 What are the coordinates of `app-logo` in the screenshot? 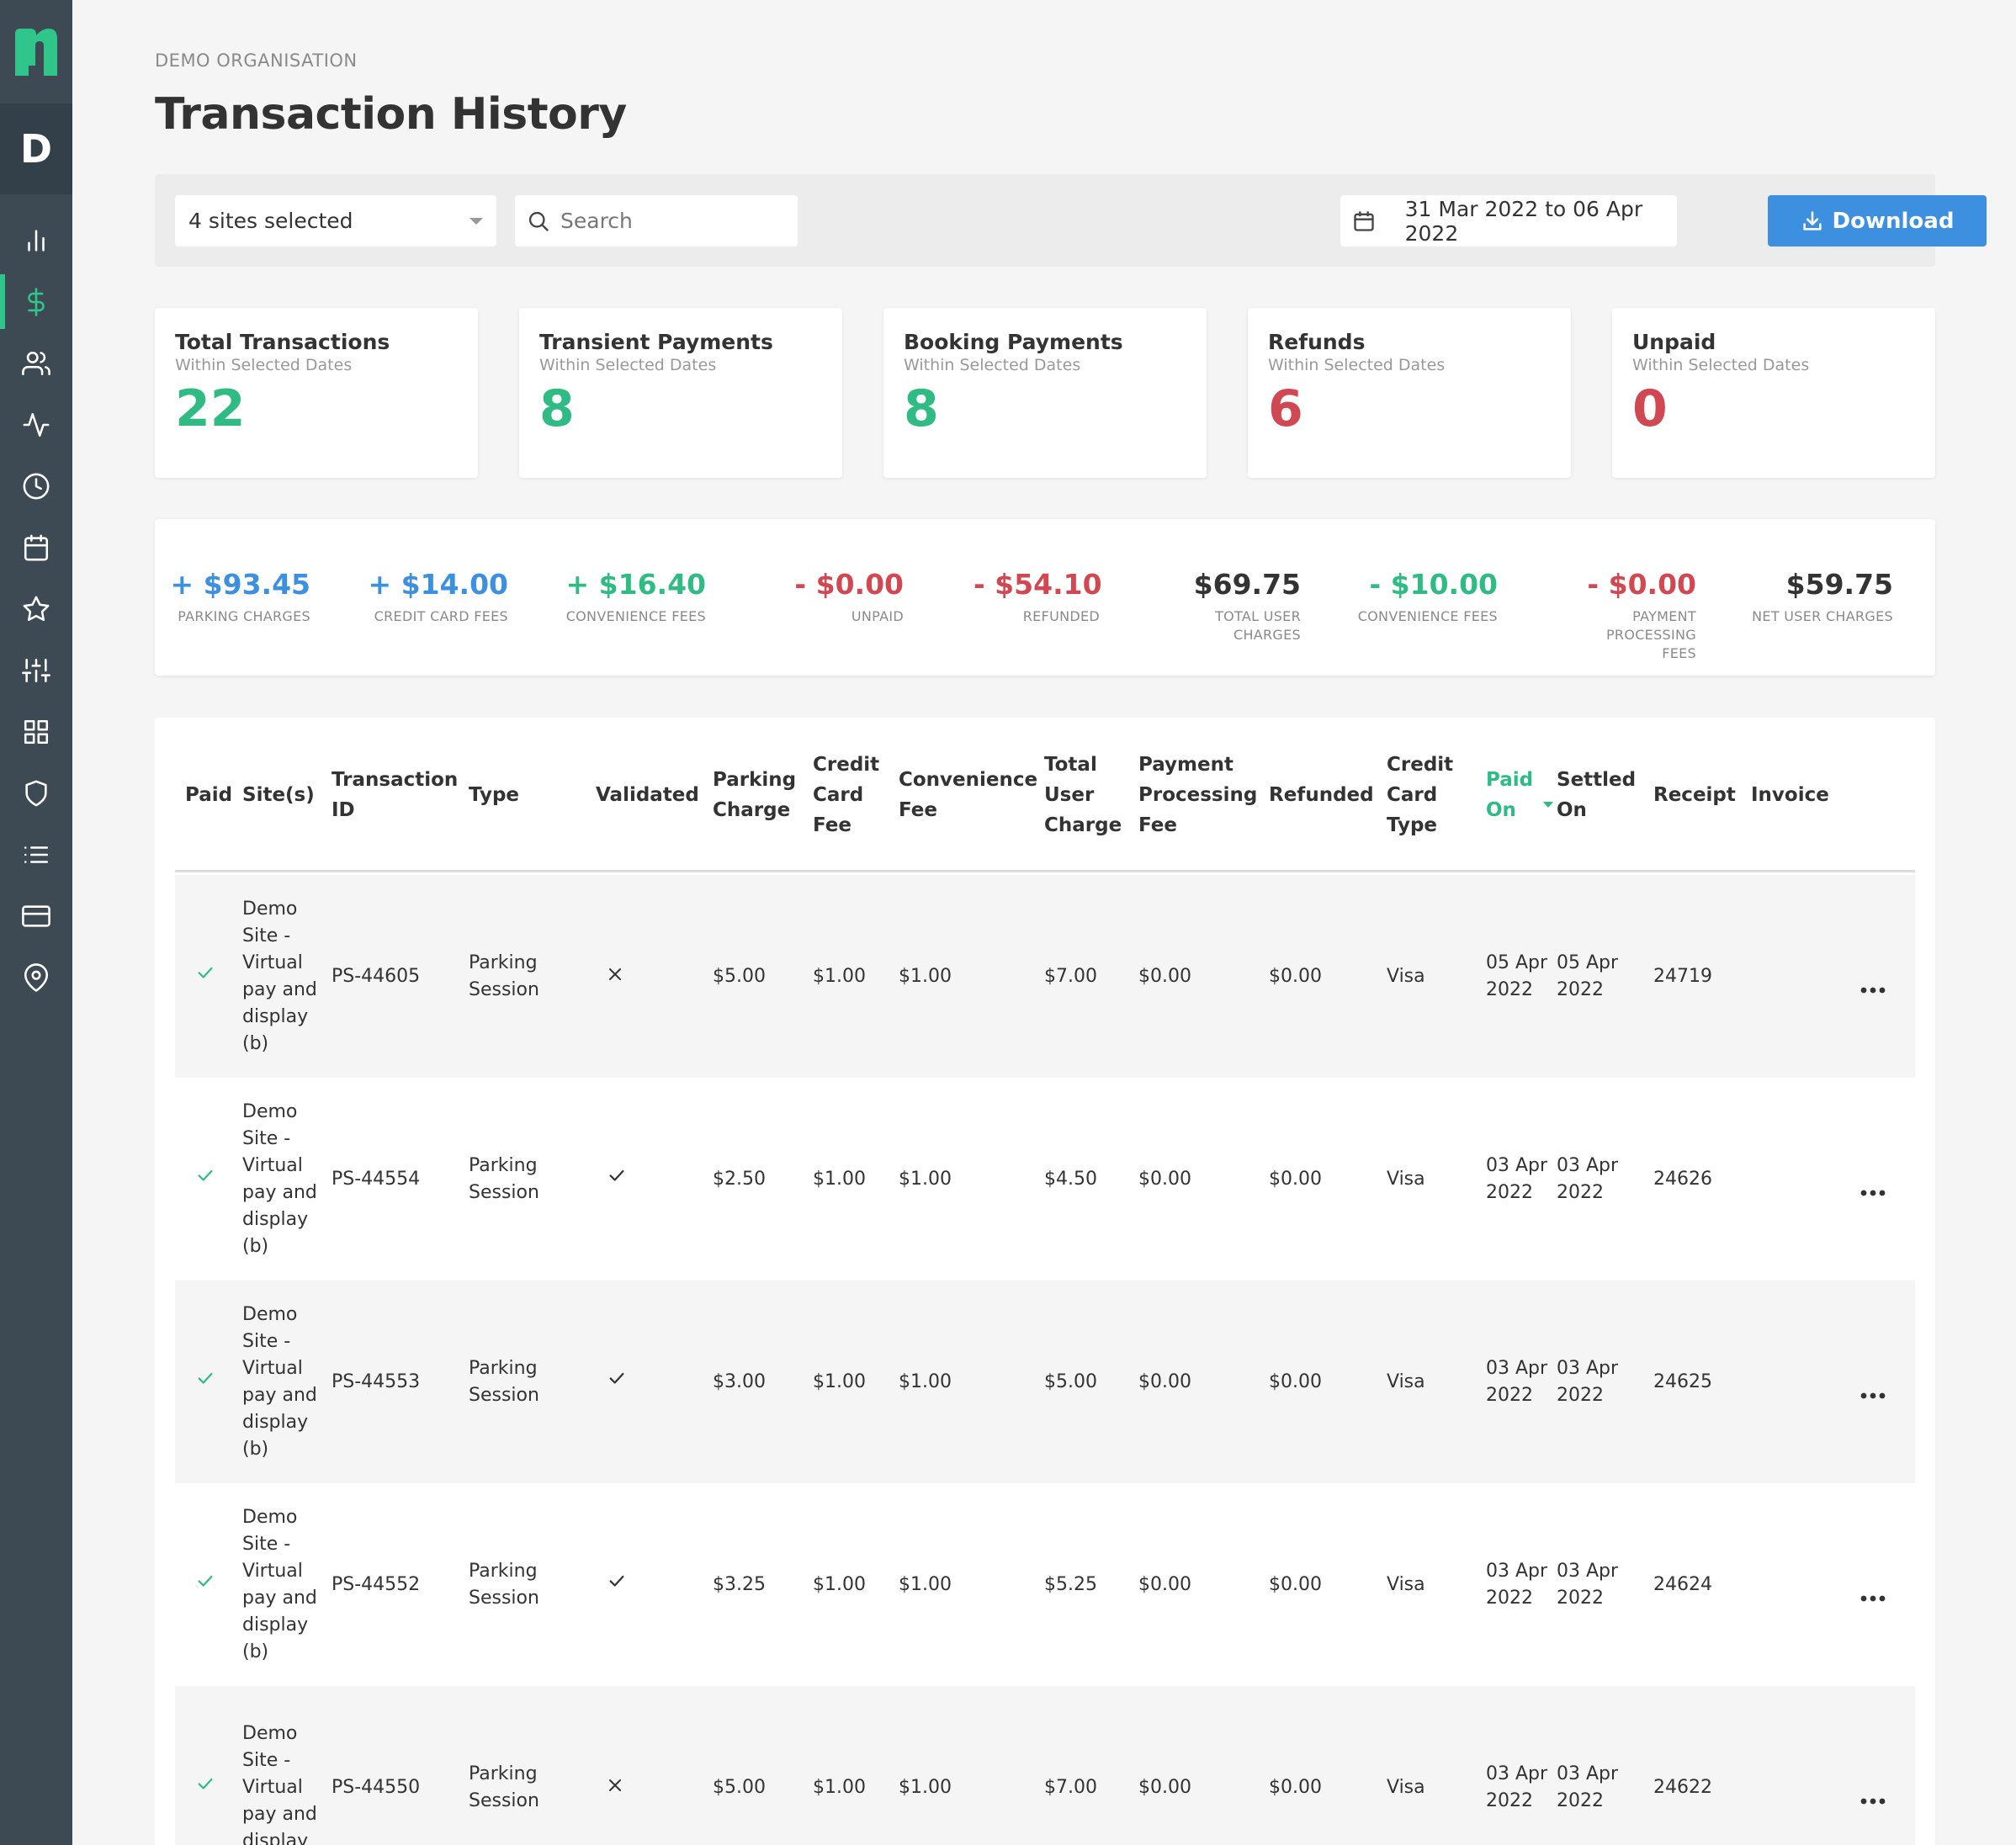 It's located at (36, 51).